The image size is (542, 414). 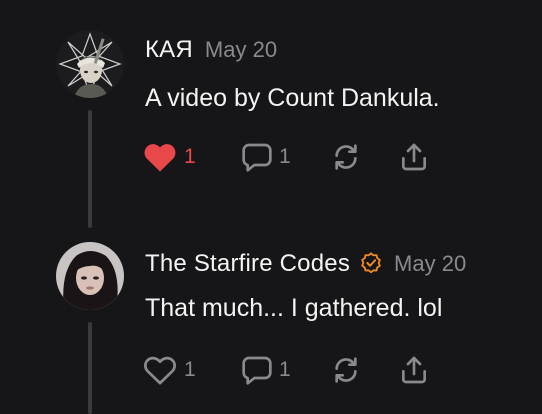 I want to click on author-name: КАЯ, so click(x=169, y=50).